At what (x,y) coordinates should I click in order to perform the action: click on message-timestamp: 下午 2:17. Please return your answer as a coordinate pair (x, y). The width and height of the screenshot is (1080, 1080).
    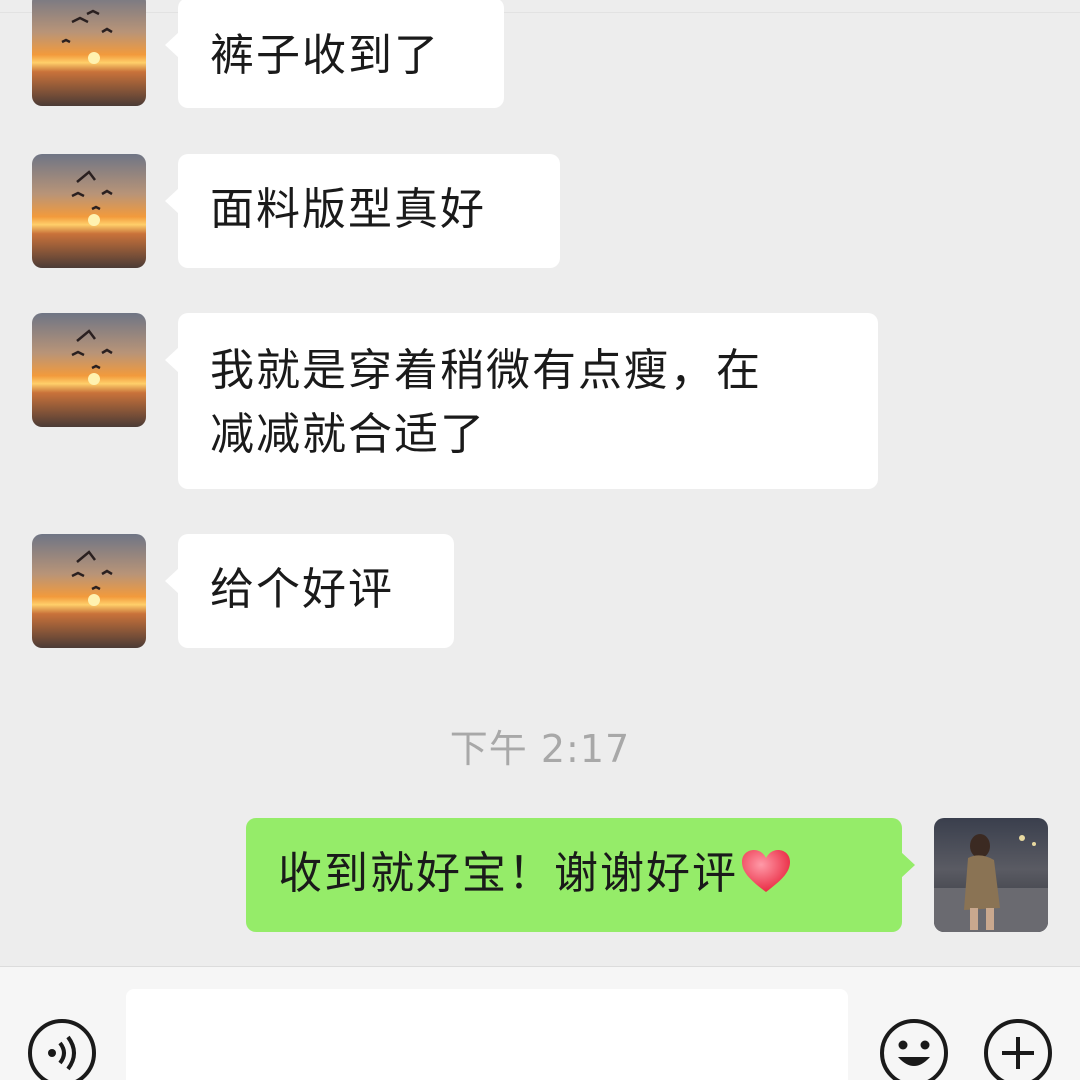
    Looking at the image, I should click on (540, 749).